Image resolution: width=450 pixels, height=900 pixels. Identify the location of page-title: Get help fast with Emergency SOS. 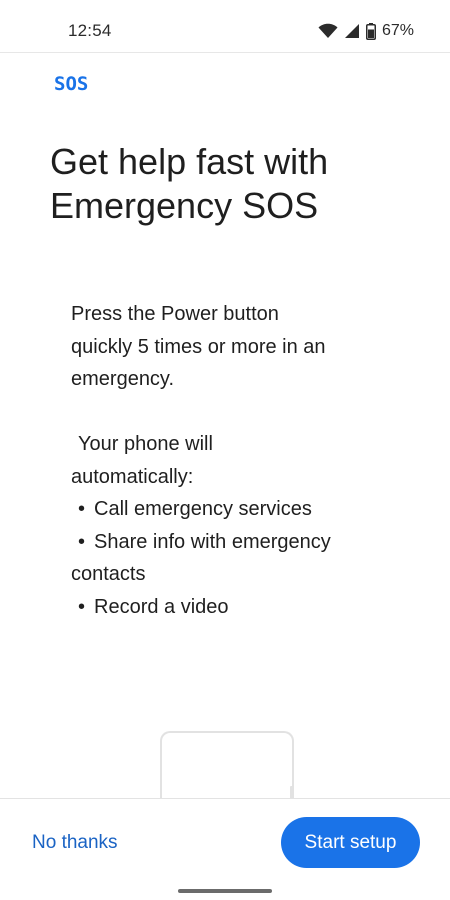
(230, 184).